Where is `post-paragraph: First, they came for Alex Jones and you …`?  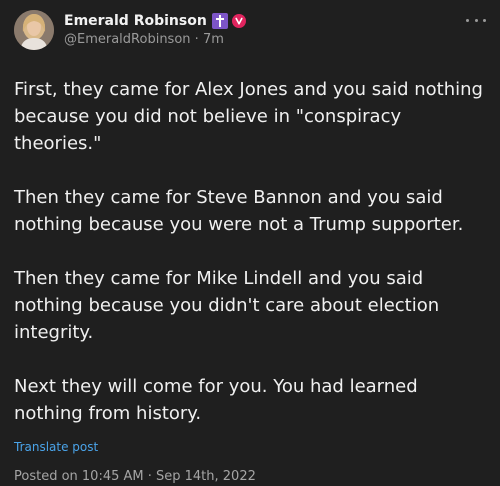
post-paragraph: First, they came for Alex Jones and you … is located at coordinates (248, 116).